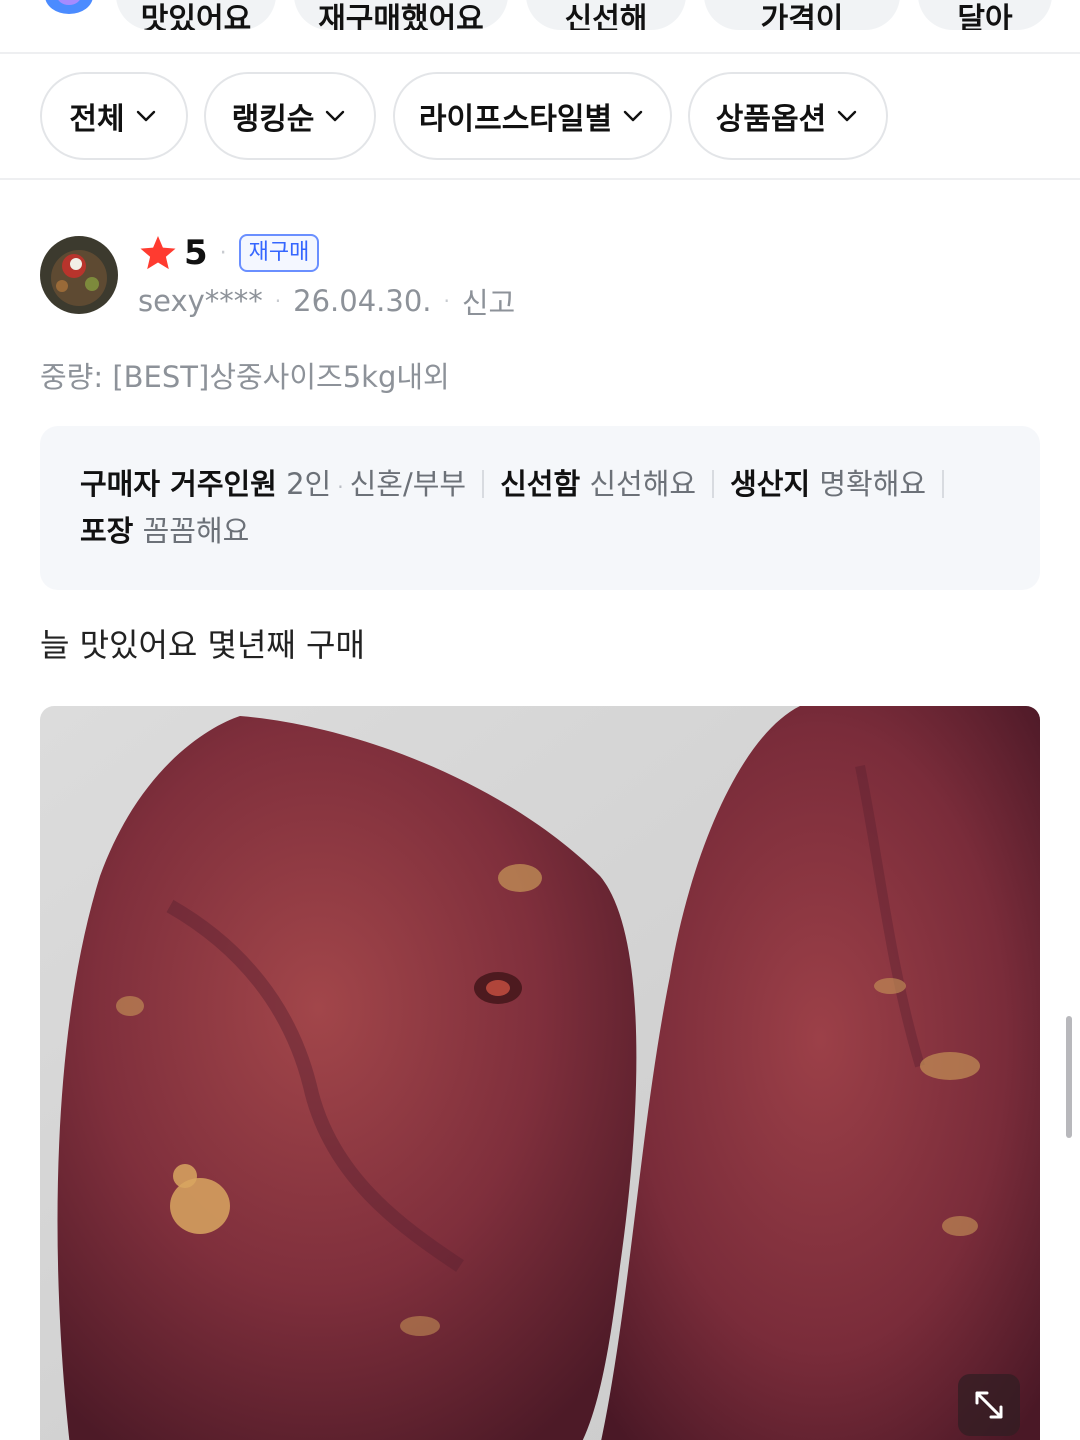 The width and height of the screenshot is (1080, 1440). Describe the element at coordinates (245, 377) in the screenshot. I see `purchase-option: 중량: [BEST]상중사이즈5kg내외` at that location.